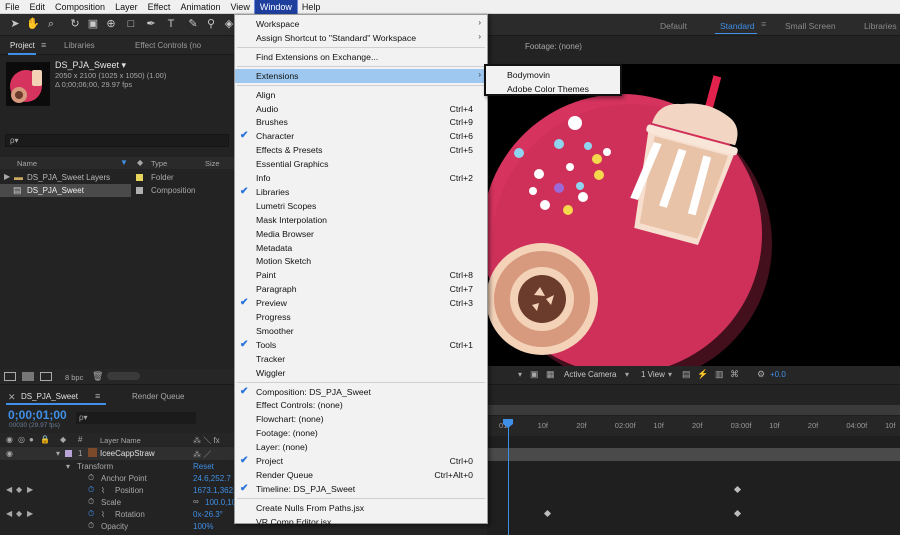  What do you see at coordinates (203, 466) in the screenshot?
I see `reset-link: Reset` at bounding box center [203, 466].